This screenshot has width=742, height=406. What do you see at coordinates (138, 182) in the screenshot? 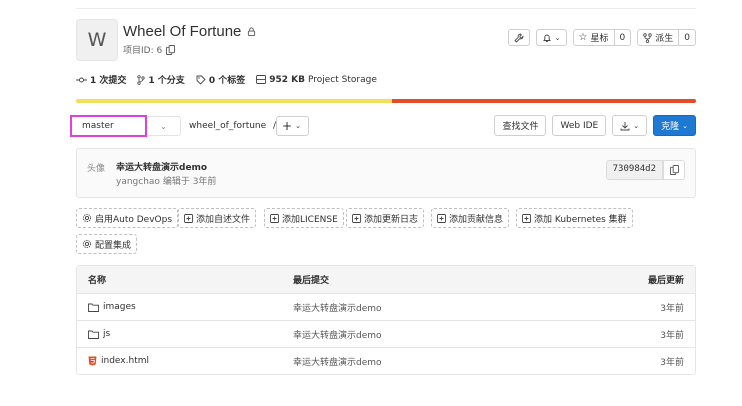
I see `commit-author: yangchao` at bounding box center [138, 182].